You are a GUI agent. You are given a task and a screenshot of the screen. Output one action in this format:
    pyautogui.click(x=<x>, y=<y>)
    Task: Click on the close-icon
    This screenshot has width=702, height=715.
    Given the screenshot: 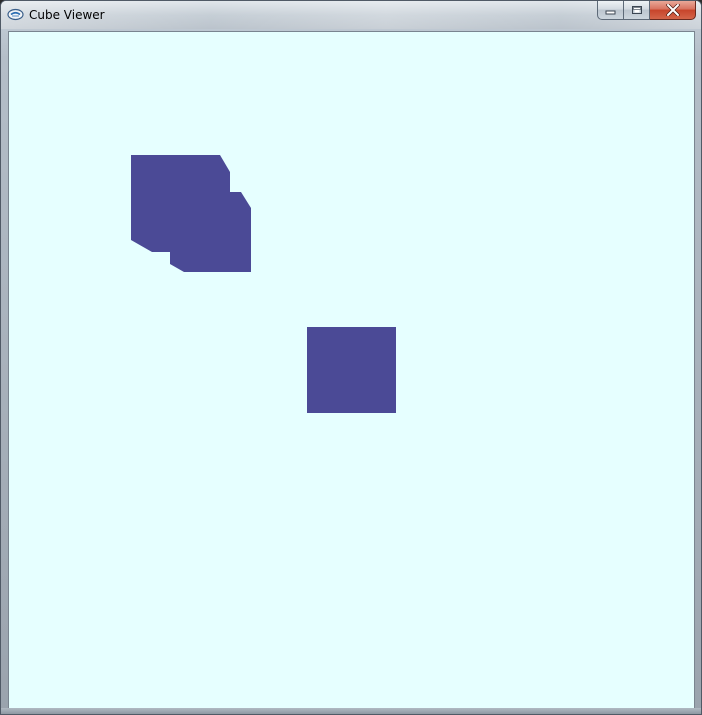 What is the action you would take?
    pyautogui.click(x=672, y=10)
    